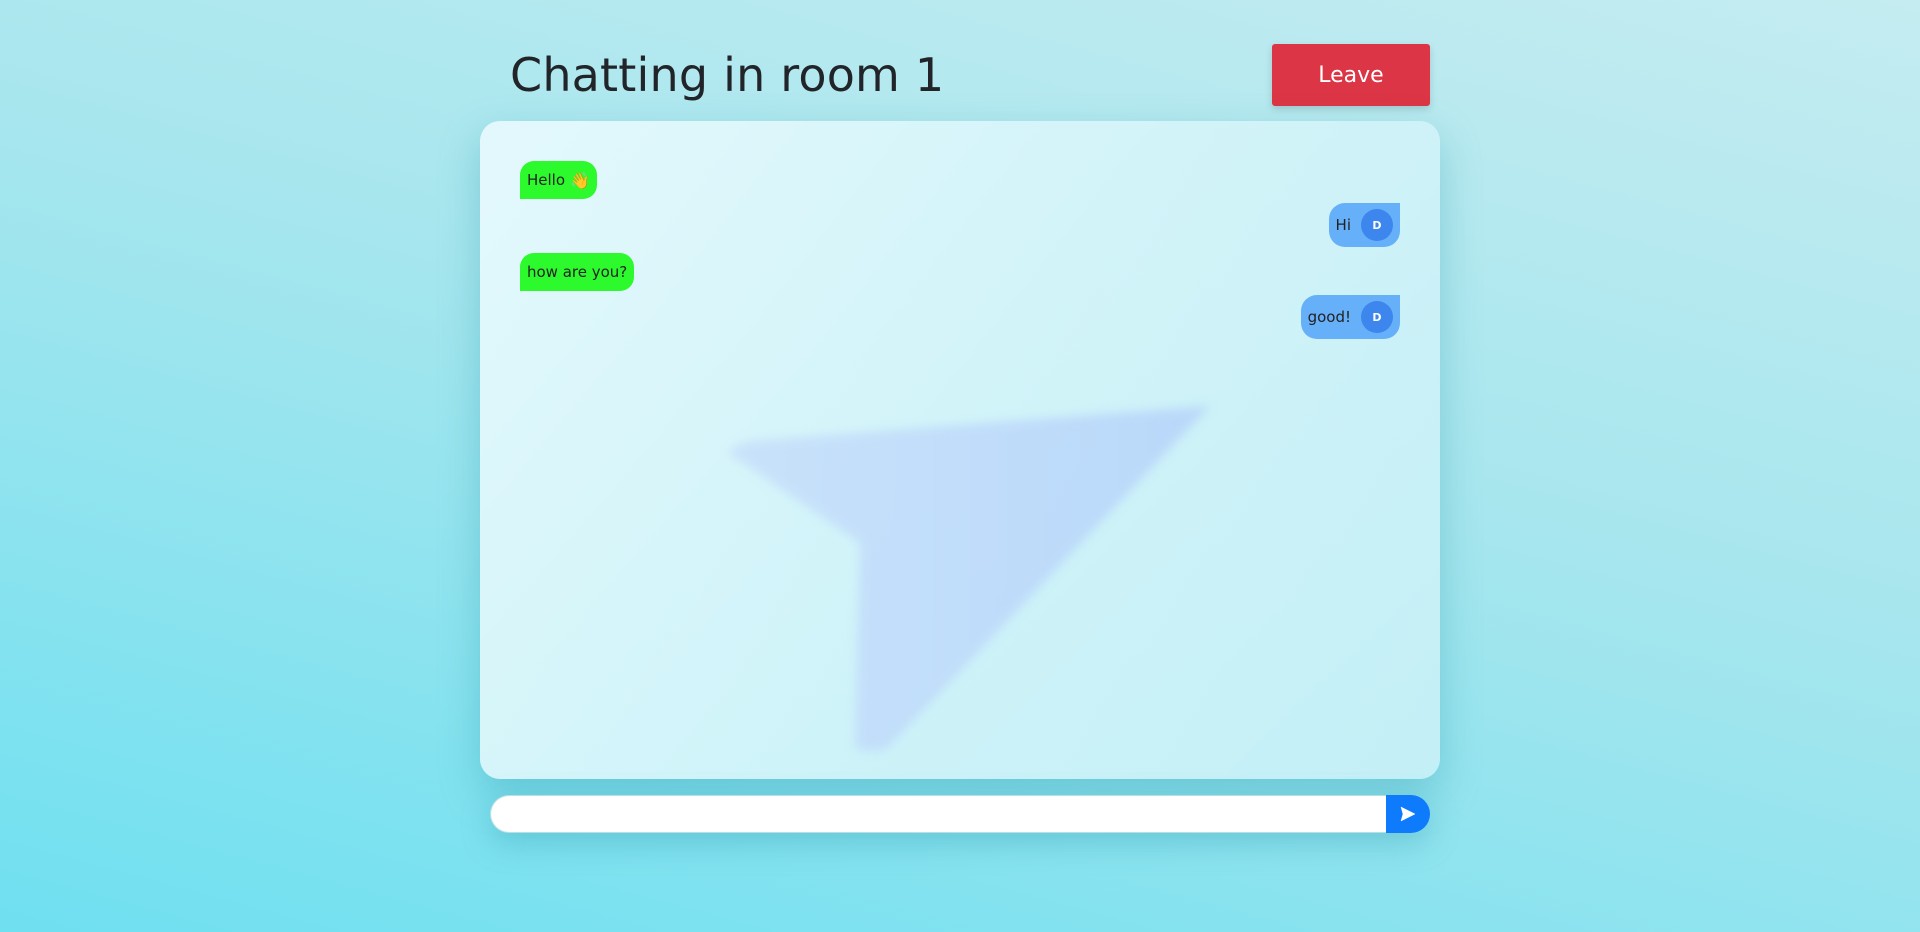 This screenshot has height=932, width=1920. Describe the element at coordinates (727, 75) in the screenshot. I see `page-title: Chatting in room 1` at that location.